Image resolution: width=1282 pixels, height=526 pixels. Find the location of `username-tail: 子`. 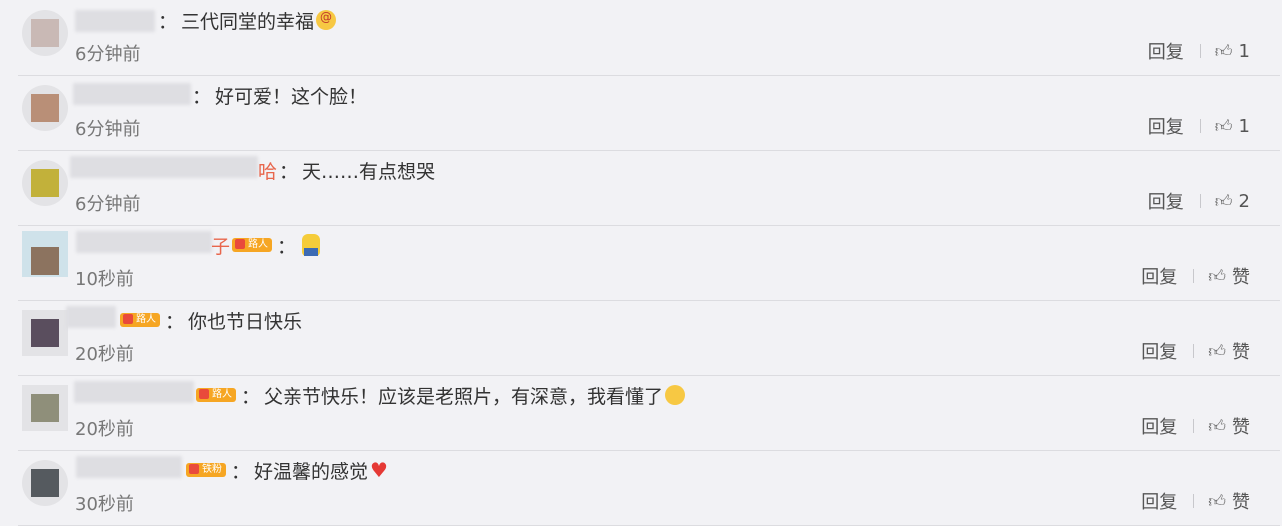

username-tail: 子 is located at coordinates (220, 245).